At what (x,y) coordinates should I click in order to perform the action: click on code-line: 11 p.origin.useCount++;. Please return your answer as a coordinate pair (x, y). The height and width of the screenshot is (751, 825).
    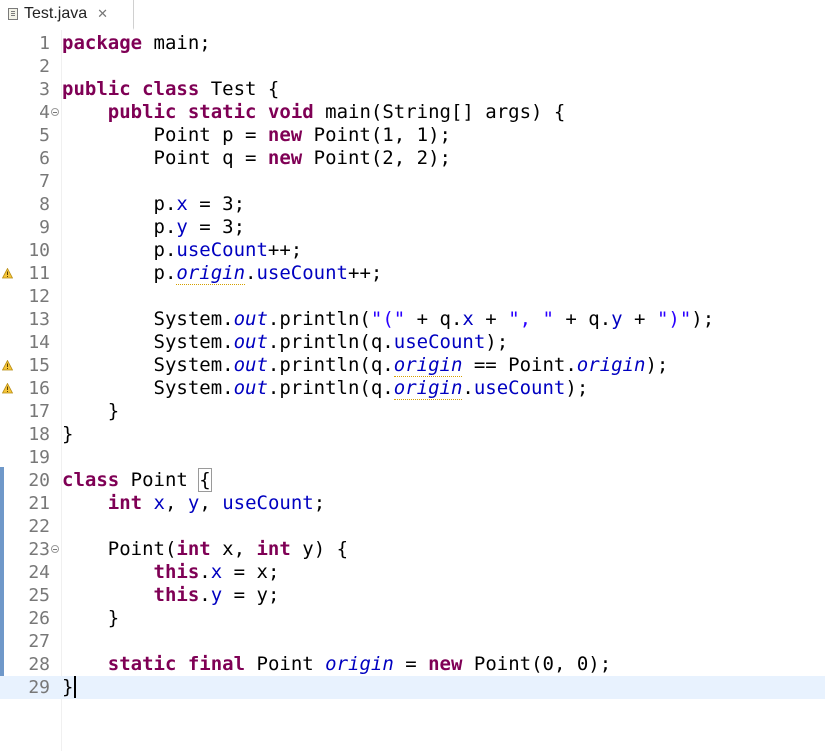
    Looking at the image, I should click on (412, 273).